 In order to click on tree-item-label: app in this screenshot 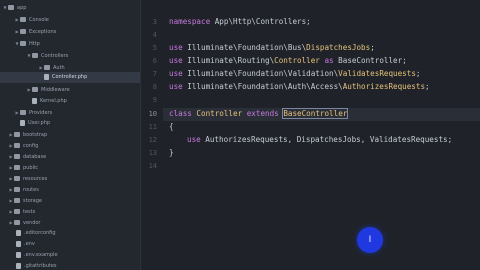, I will do `click(22, 8)`.